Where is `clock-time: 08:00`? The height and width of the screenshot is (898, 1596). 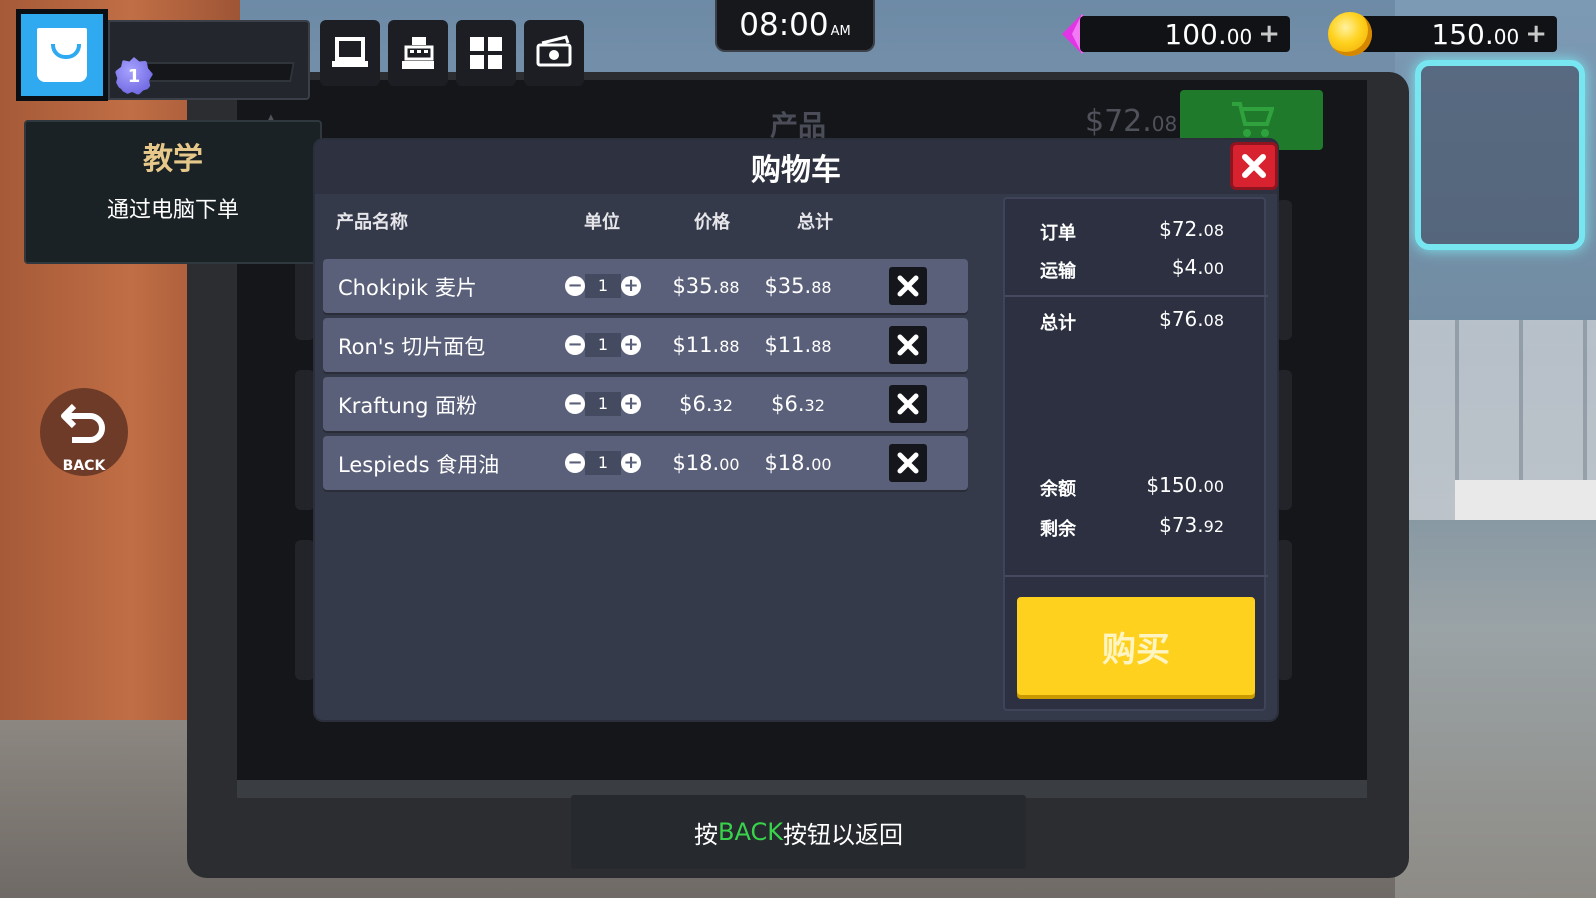
clock-time: 08:00 is located at coordinates (784, 25).